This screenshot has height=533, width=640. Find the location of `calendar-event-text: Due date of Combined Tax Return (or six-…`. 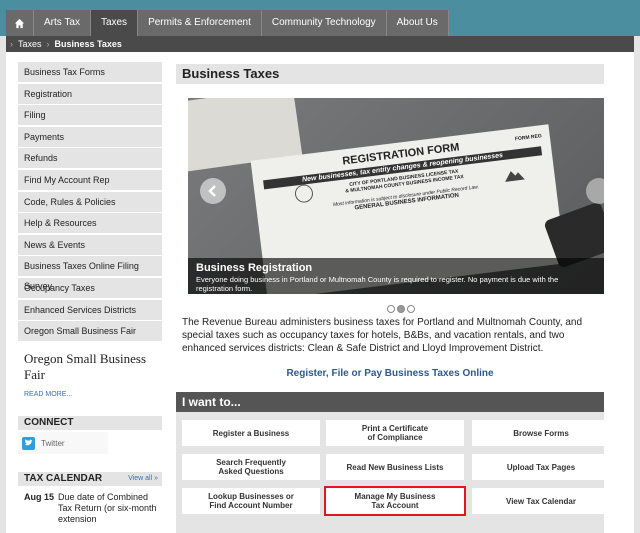

calendar-event-text: Due date of Combined Tax Return (or six-… is located at coordinates (107, 508).